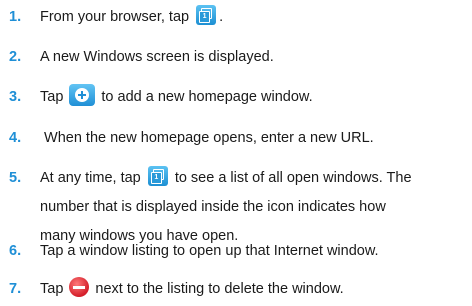 This screenshot has width=472, height=306. Describe the element at coordinates (115, 17) in the screenshot. I see `step-text-before: From your browser, tap` at that location.